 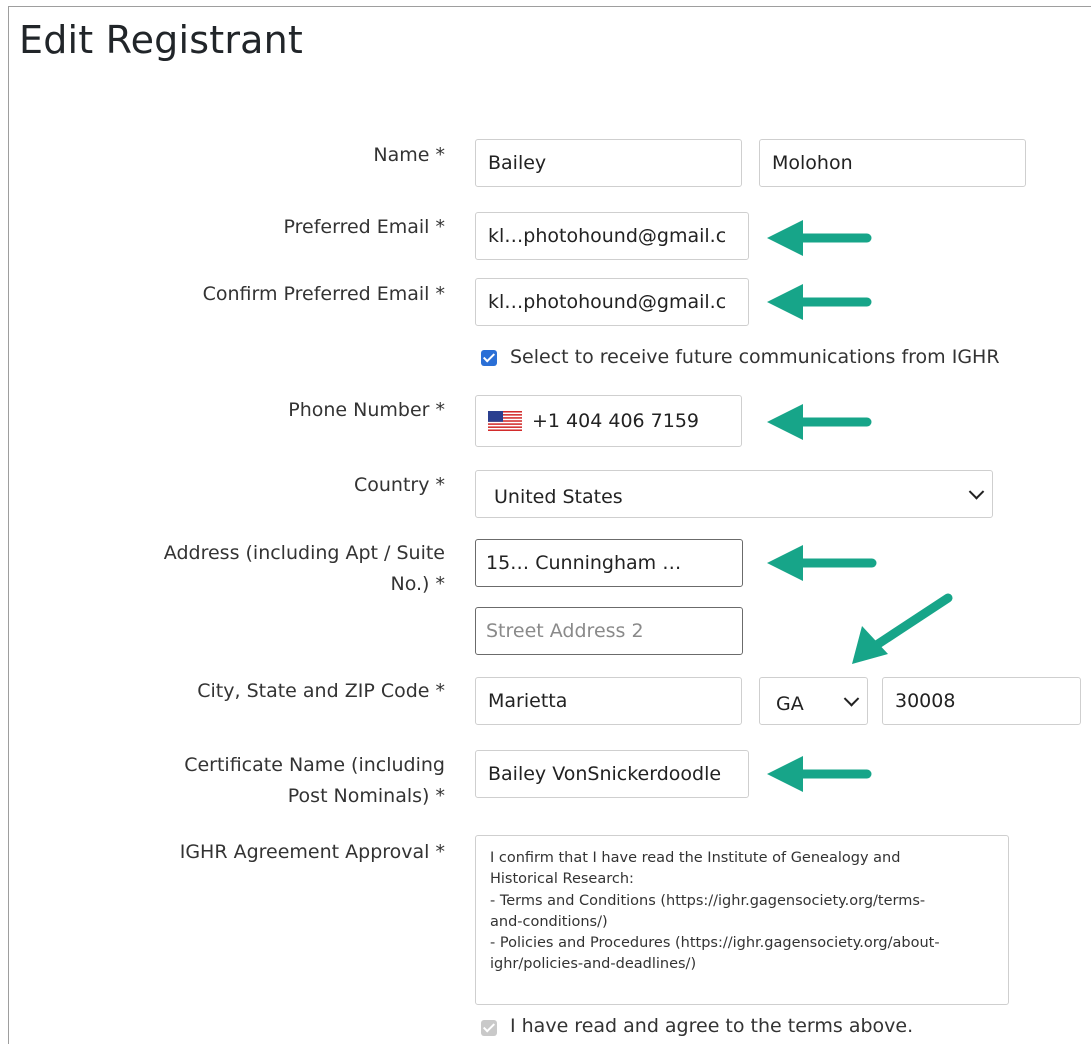 What do you see at coordinates (399, 485) in the screenshot?
I see `country-label: Country *` at bounding box center [399, 485].